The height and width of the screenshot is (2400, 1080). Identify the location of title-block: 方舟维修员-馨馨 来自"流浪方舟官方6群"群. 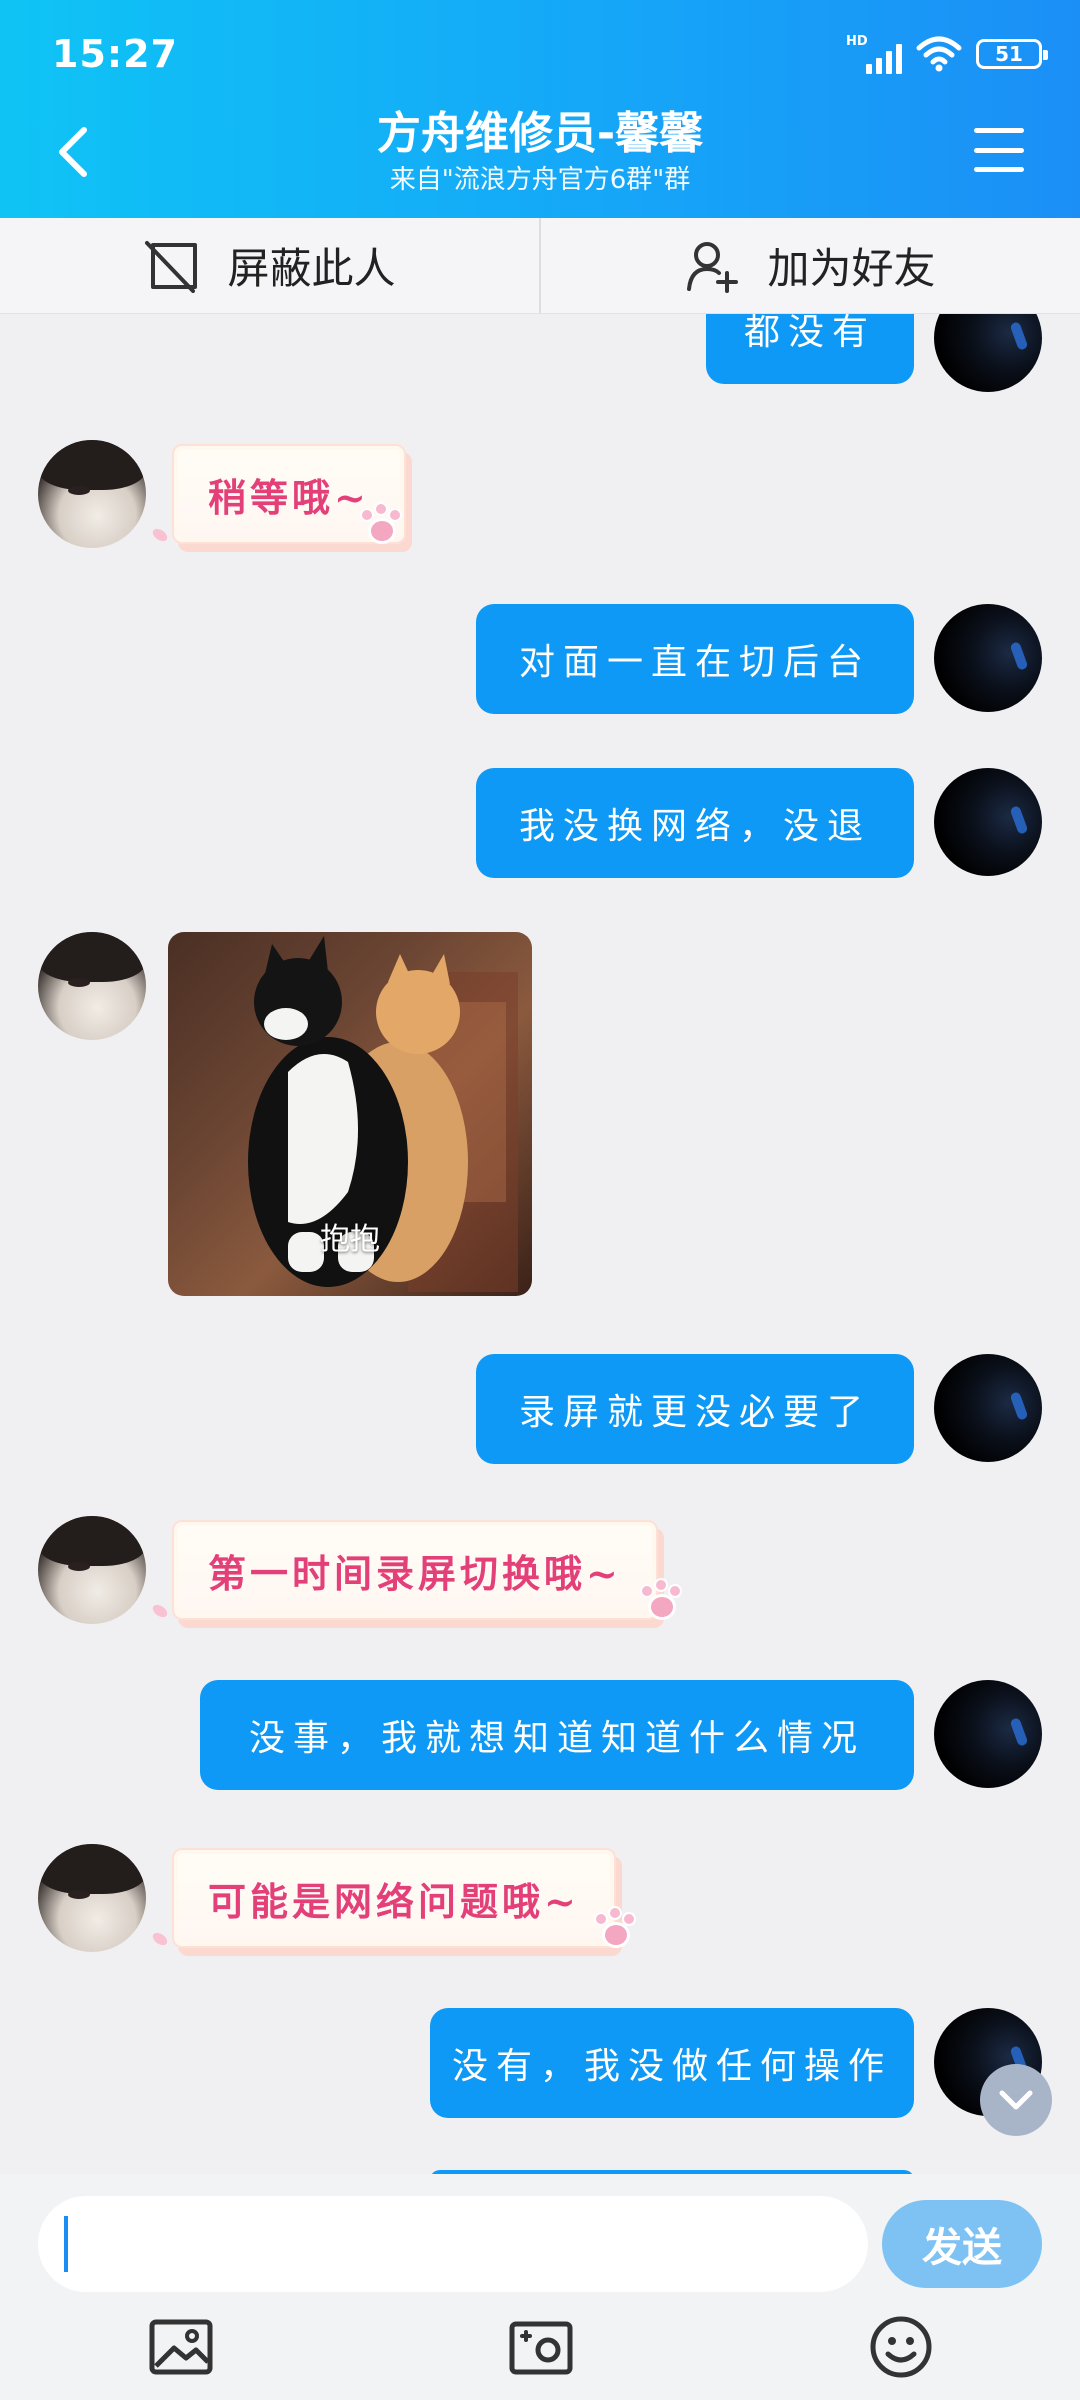
(540, 152).